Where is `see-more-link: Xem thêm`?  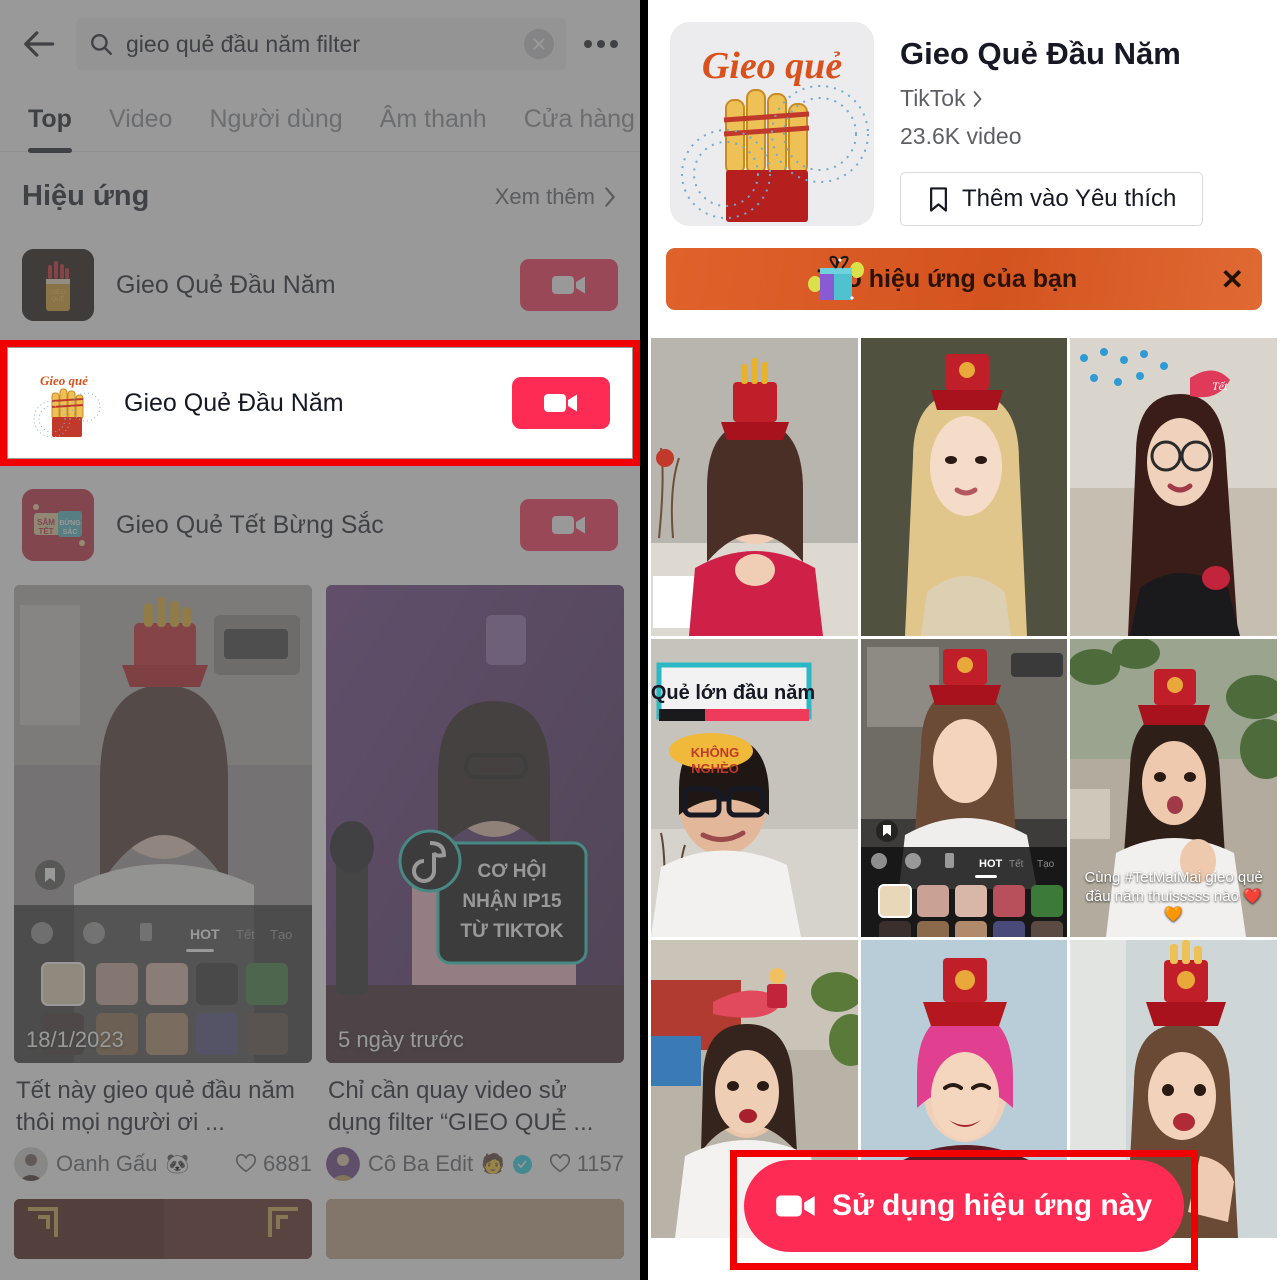
see-more-link: Xem thêm is located at coordinates (556, 197).